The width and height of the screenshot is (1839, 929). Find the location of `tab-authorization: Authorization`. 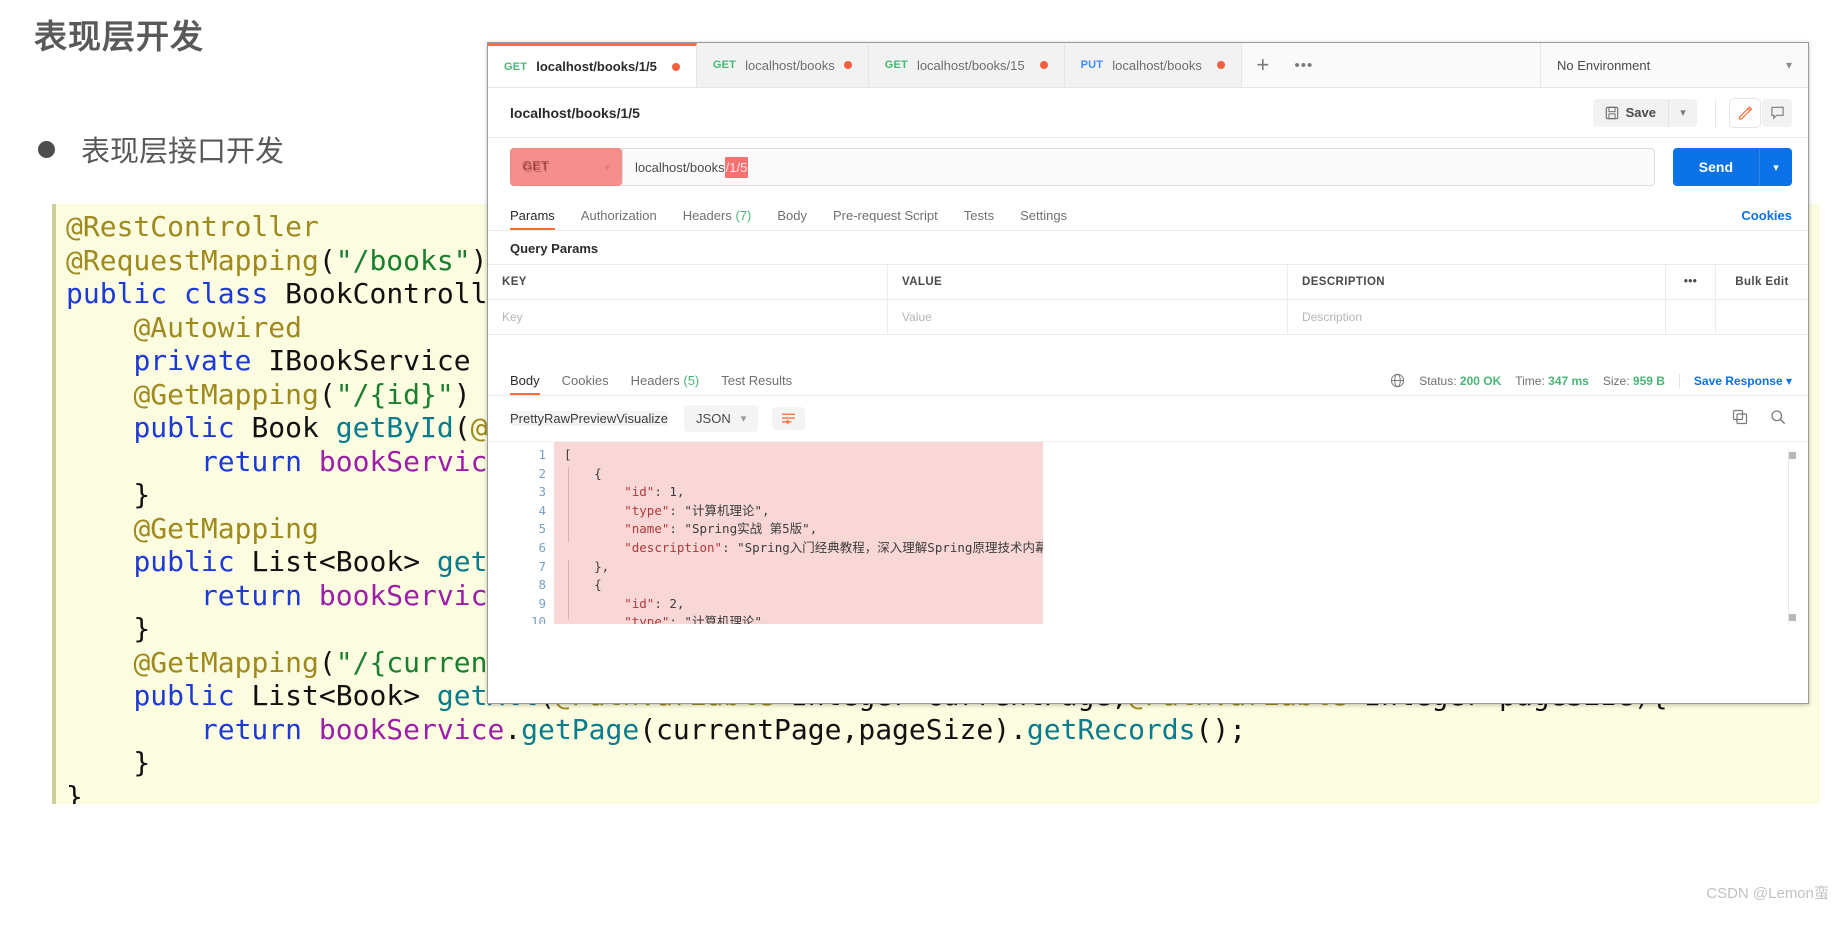

tab-authorization: Authorization is located at coordinates (619, 219).